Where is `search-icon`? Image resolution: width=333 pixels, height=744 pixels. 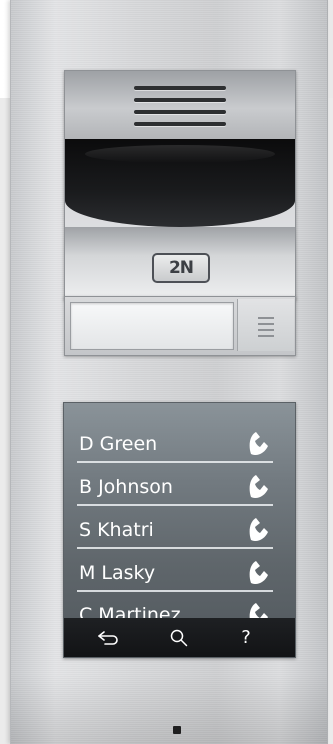 search-icon is located at coordinates (179, 637).